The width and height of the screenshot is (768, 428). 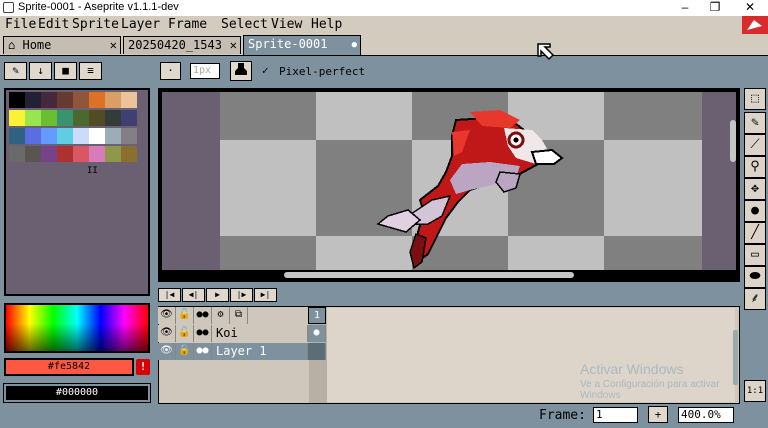 What do you see at coordinates (40, 71) in the screenshot?
I see `palette-sort-button: ↓` at bounding box center [40, 71].